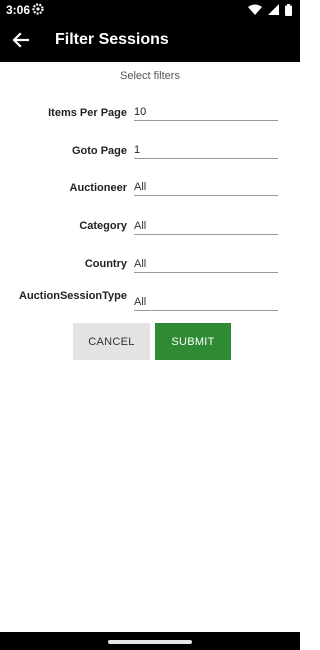 This screenshot has height=650, width=320. Describe the element at coordinates (18, 10) in the screenshot. I see `status-time: 3:06` at that location.